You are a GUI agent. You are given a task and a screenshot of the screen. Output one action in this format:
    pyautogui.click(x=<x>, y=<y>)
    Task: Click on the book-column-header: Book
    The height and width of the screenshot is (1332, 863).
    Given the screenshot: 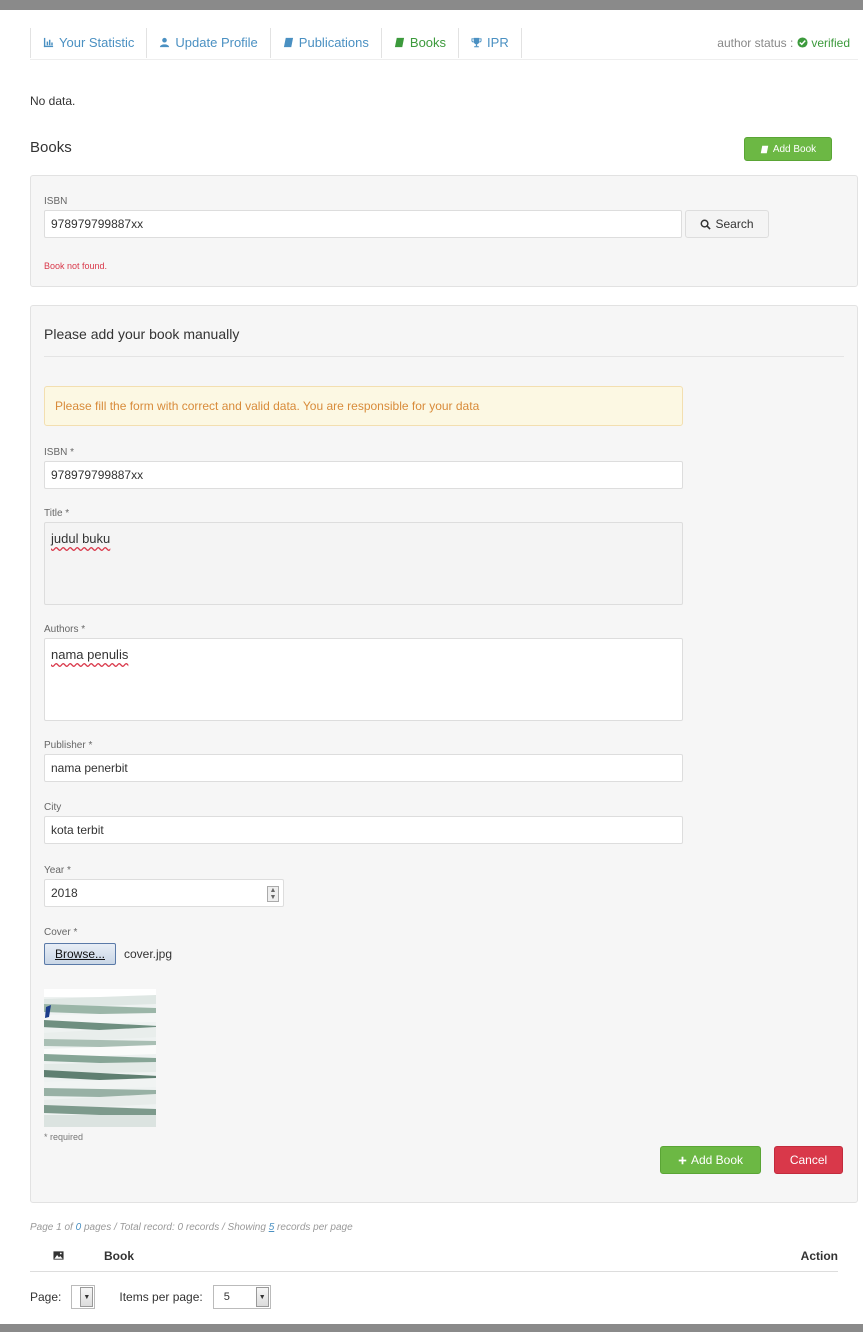 What is the action you would take?
    pyautogui.click(x=119, y=1255)
    